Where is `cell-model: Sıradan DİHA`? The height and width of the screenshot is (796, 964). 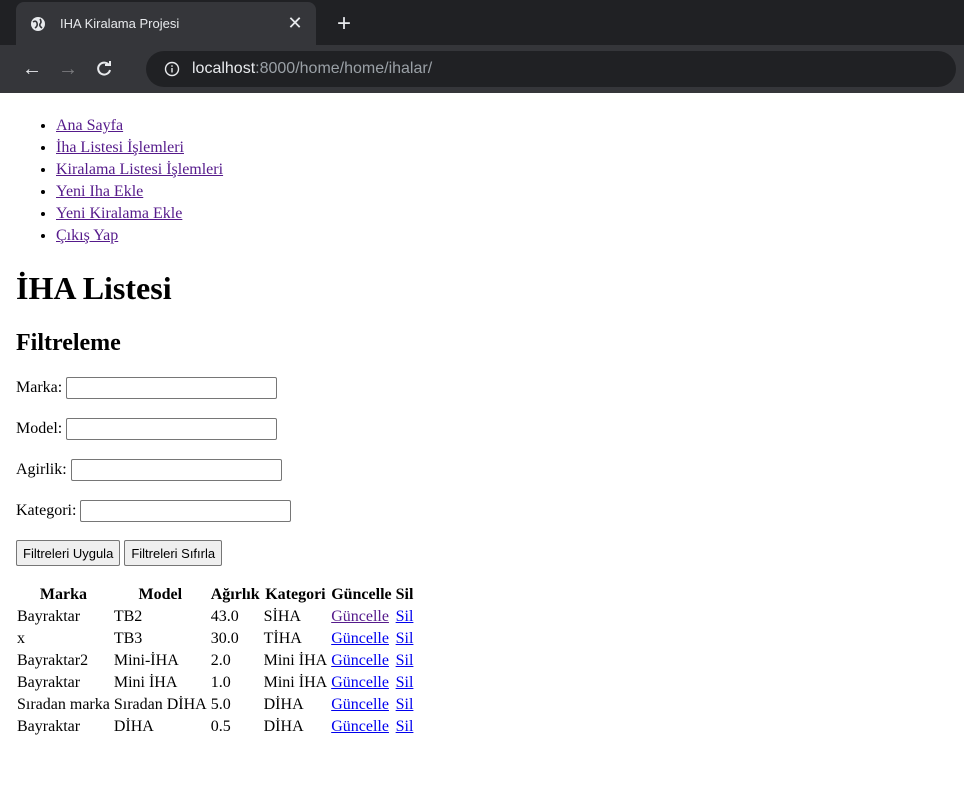 cell-model: Sıradan DİHA is located at coordinates (160, 704).